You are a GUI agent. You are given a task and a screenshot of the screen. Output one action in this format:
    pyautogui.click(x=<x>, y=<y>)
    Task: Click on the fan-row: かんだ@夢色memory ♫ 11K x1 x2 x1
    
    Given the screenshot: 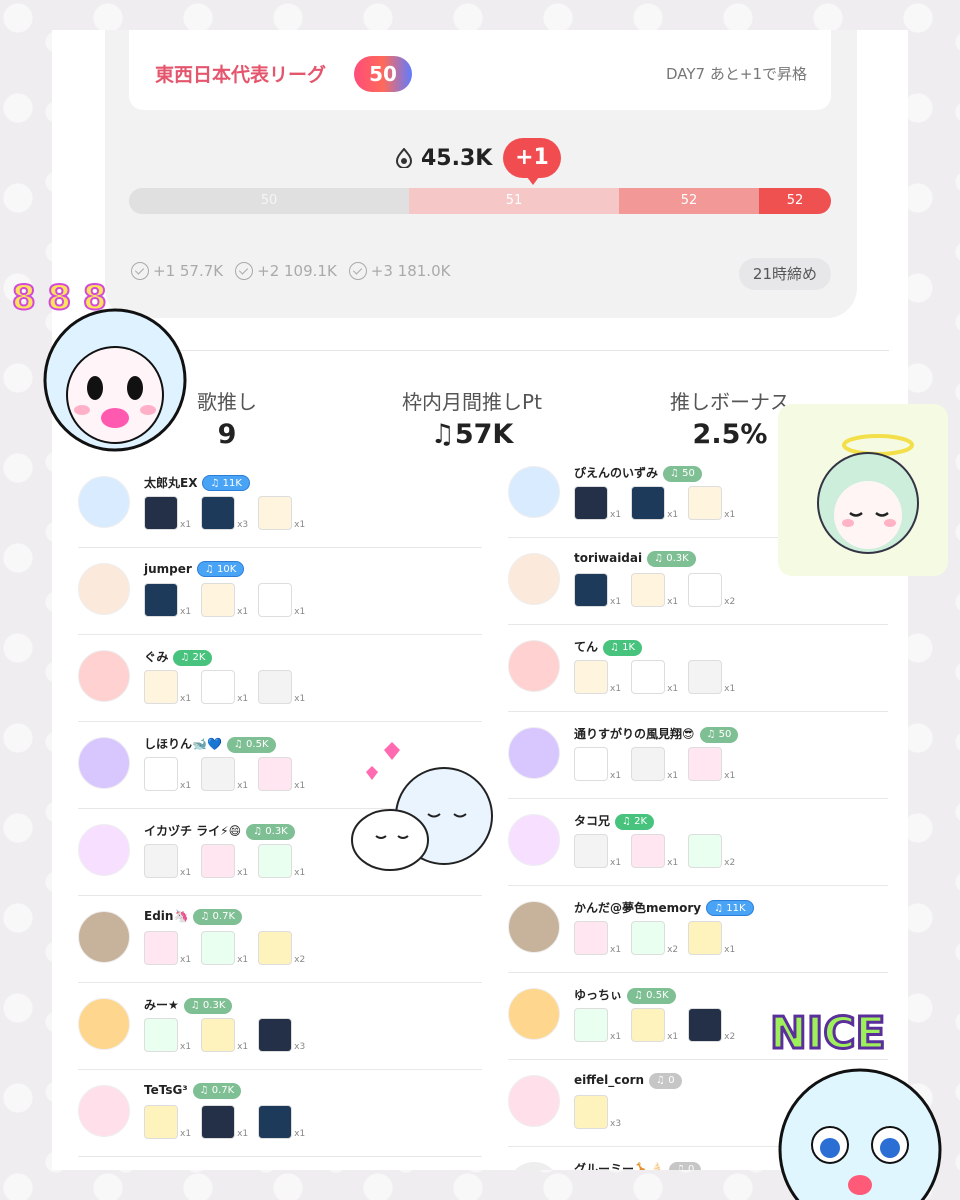 What is the action you would take?
    pyautogui.click(x=698, y=929)
    